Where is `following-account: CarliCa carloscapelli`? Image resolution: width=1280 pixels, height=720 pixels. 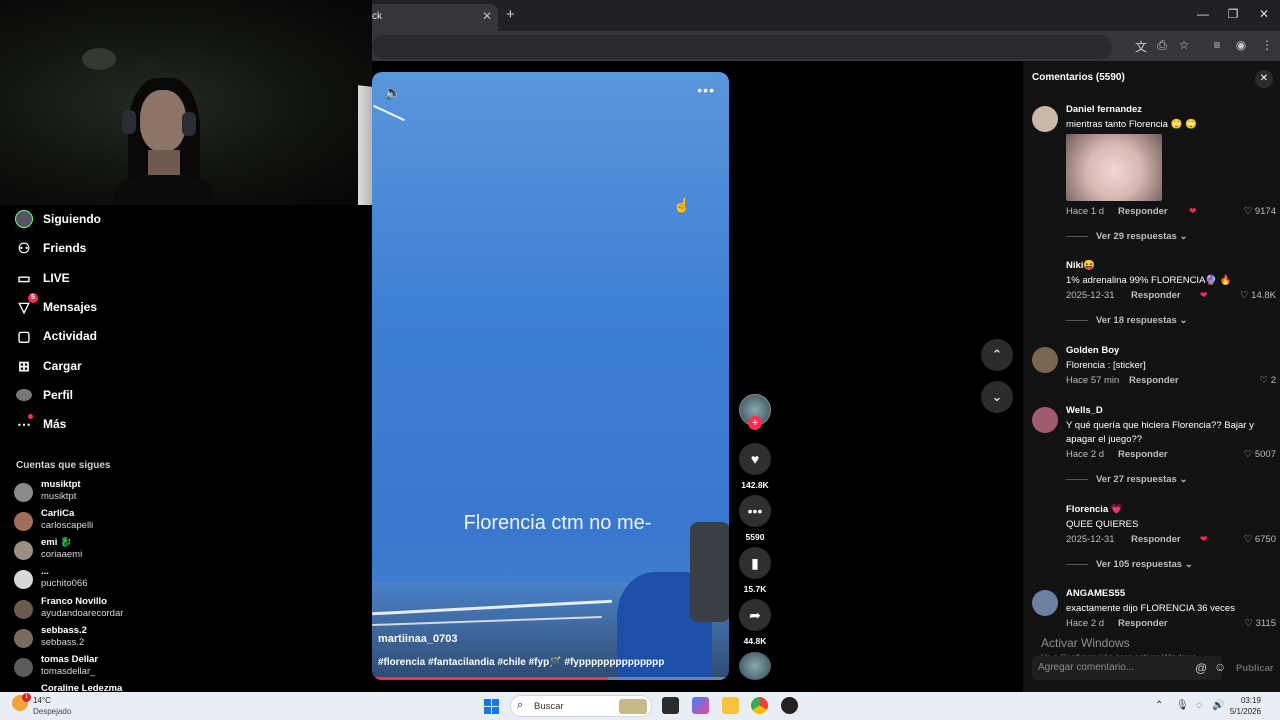
following-account: CarliCa carloscapelli is located at coordinates (89, 522).